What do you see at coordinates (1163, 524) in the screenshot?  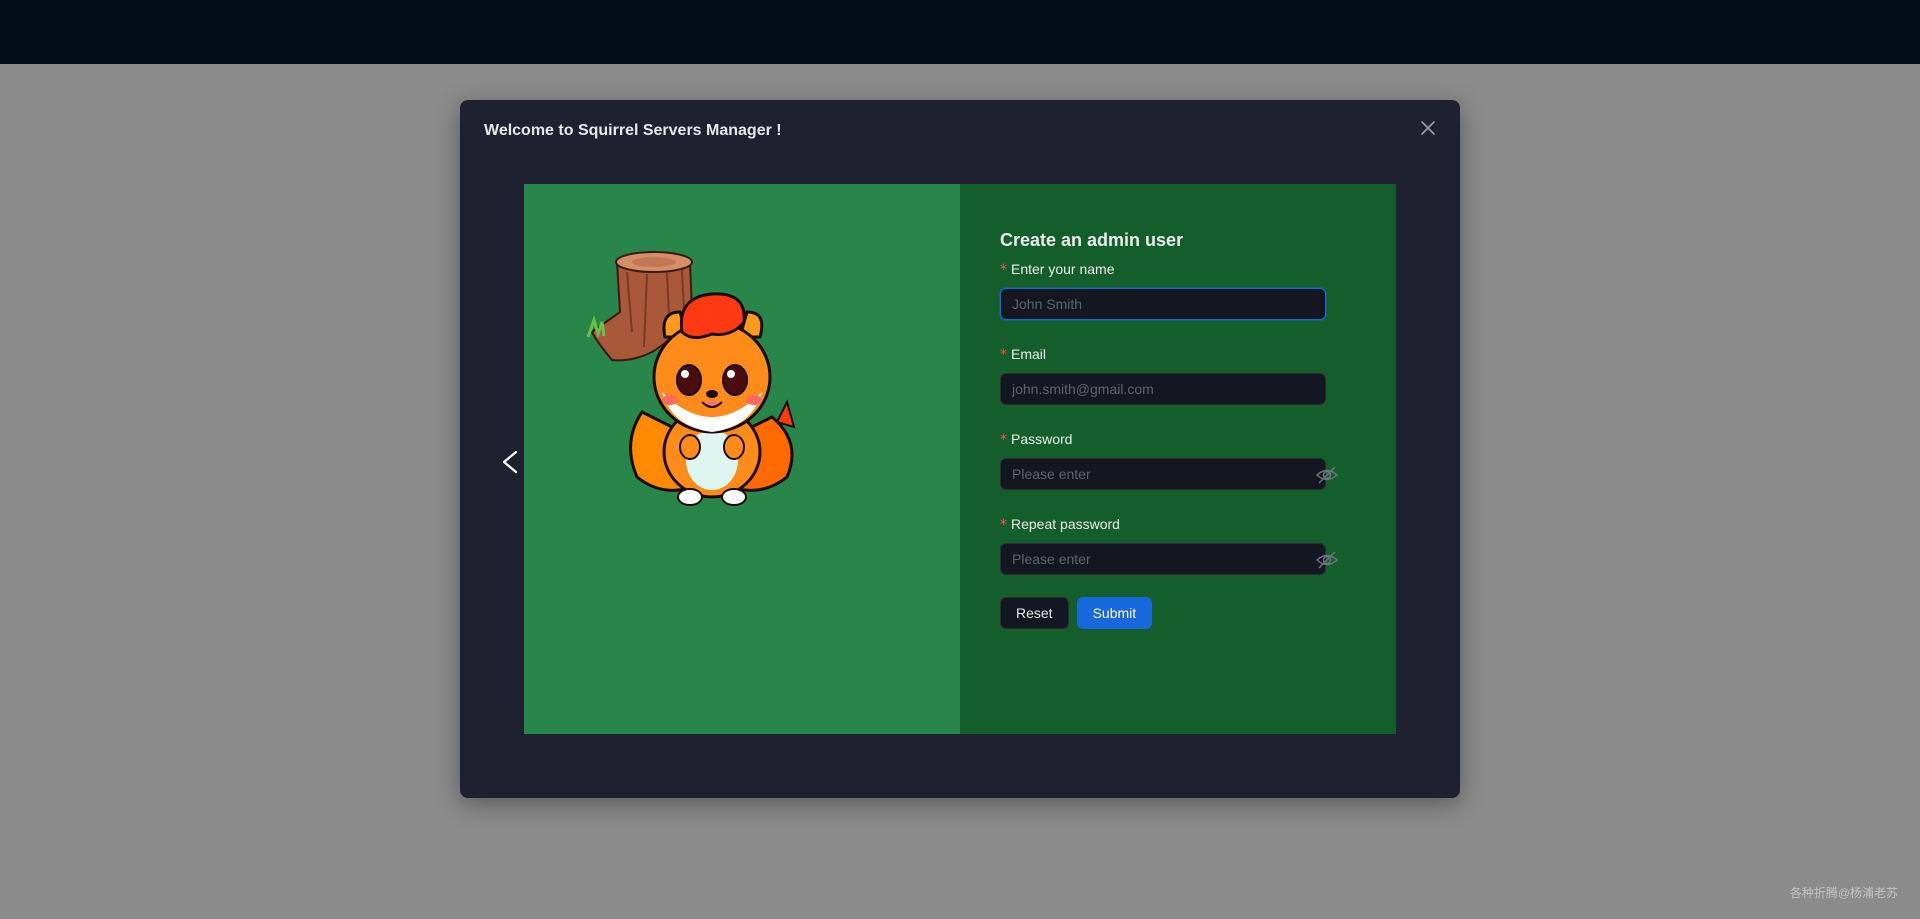 I see `repeat-password-label: * Repeat password` at bounding box center [1163, 524].